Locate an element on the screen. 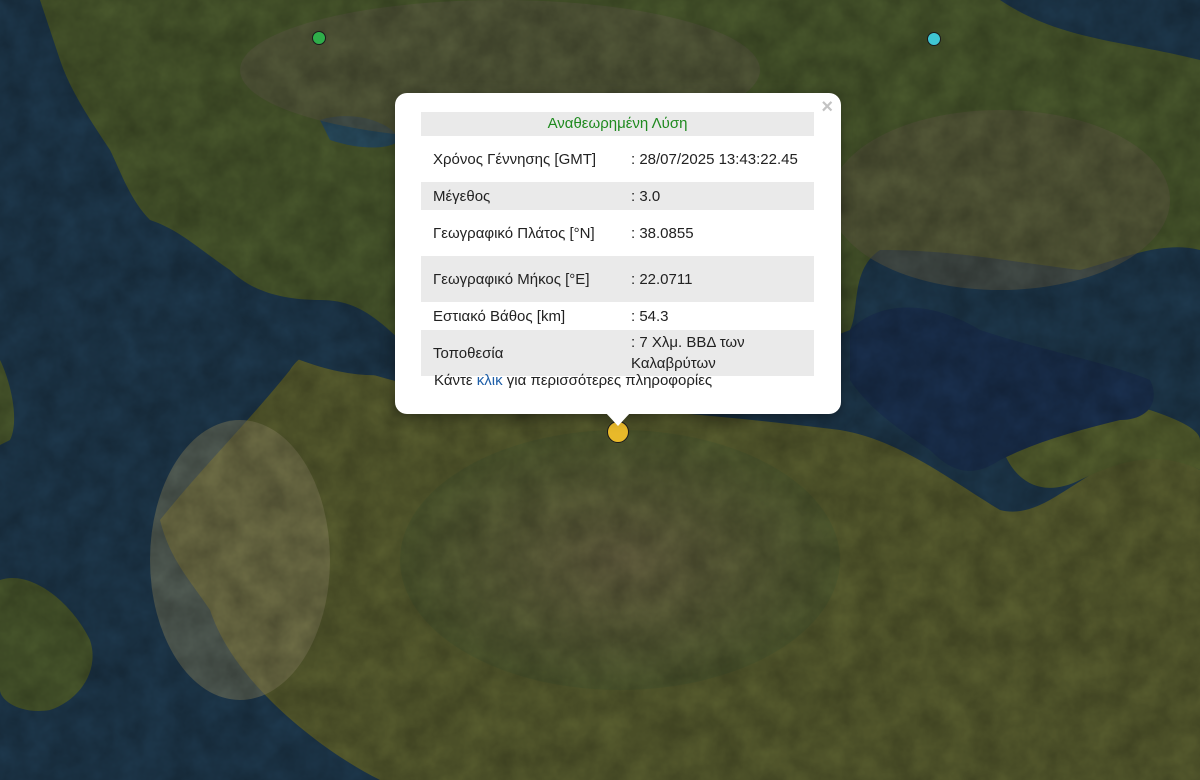  table-row: Μέγεθος : 3.0 is located at coordinates (617, 196).